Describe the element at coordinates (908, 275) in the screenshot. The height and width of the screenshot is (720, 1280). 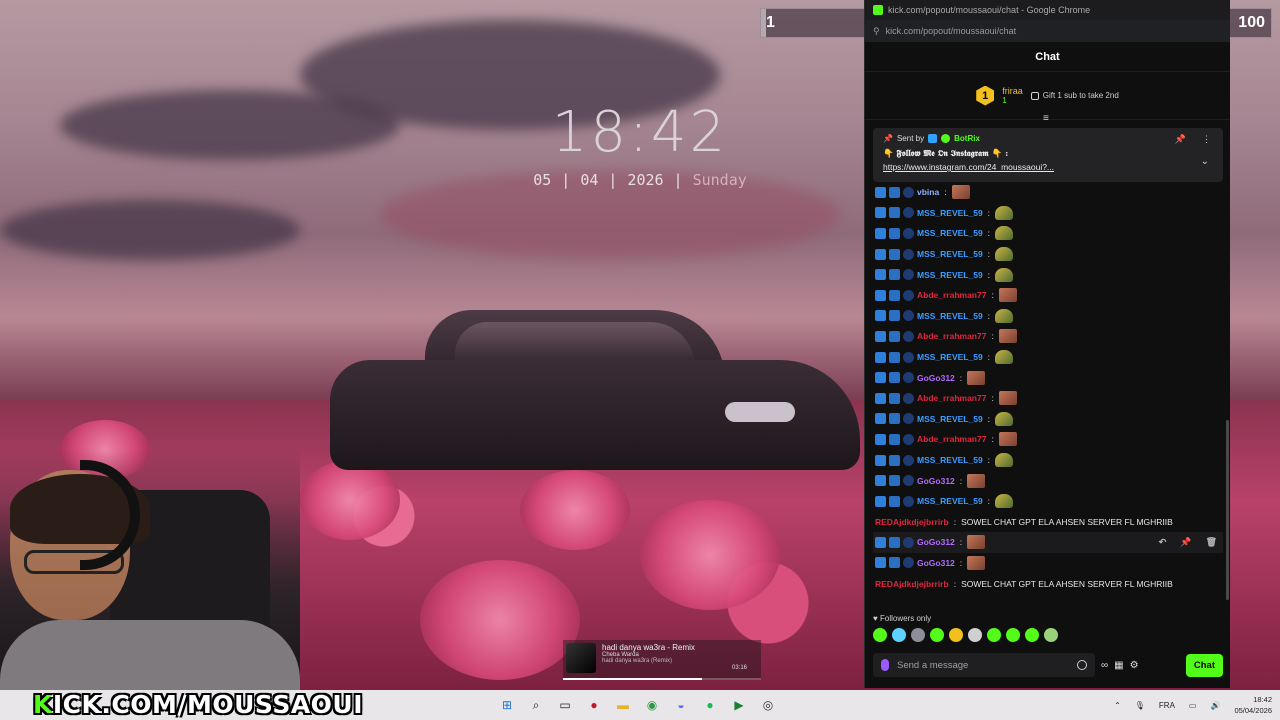
I see `og-badge-icon` at that location.